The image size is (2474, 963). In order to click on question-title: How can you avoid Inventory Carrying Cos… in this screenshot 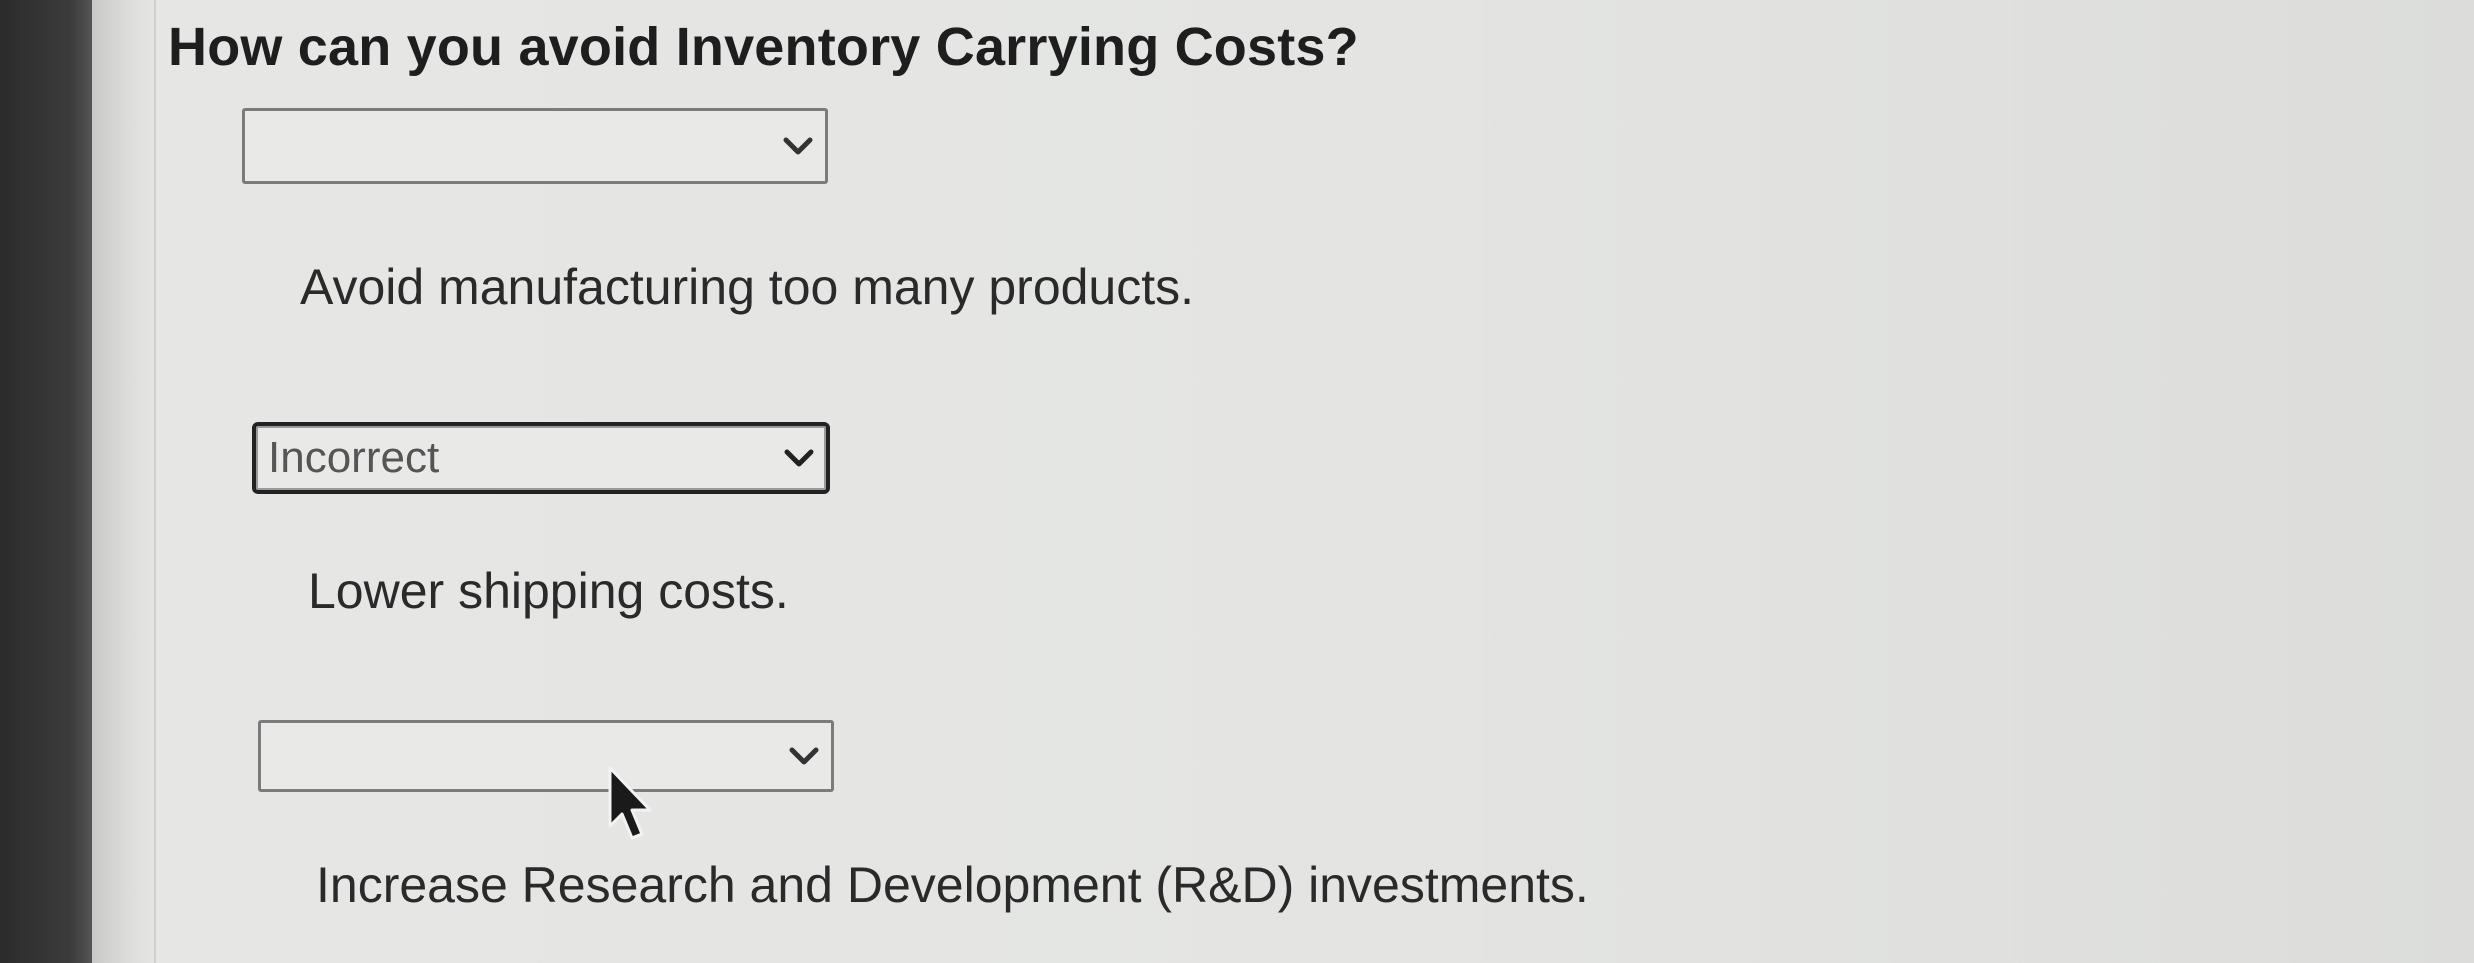, I will do `click(763, 47)`.